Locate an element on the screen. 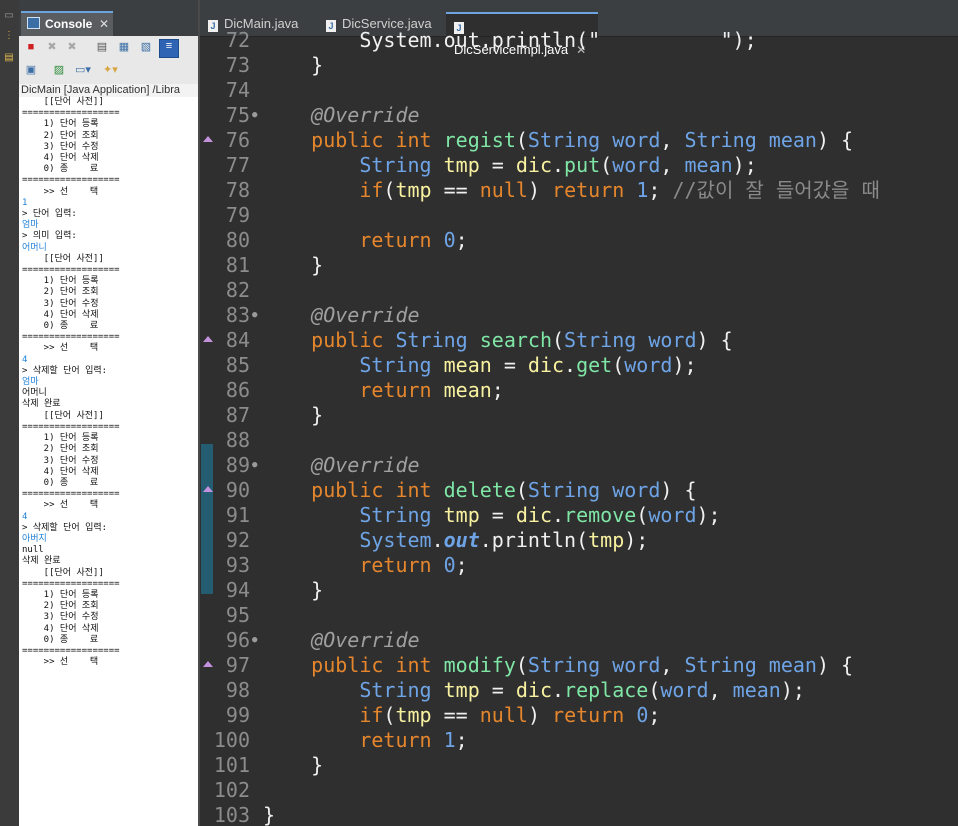 This screenshot has width=958, height=826. word-wrap-icon: ▧ is located at coordinates (146, 47).